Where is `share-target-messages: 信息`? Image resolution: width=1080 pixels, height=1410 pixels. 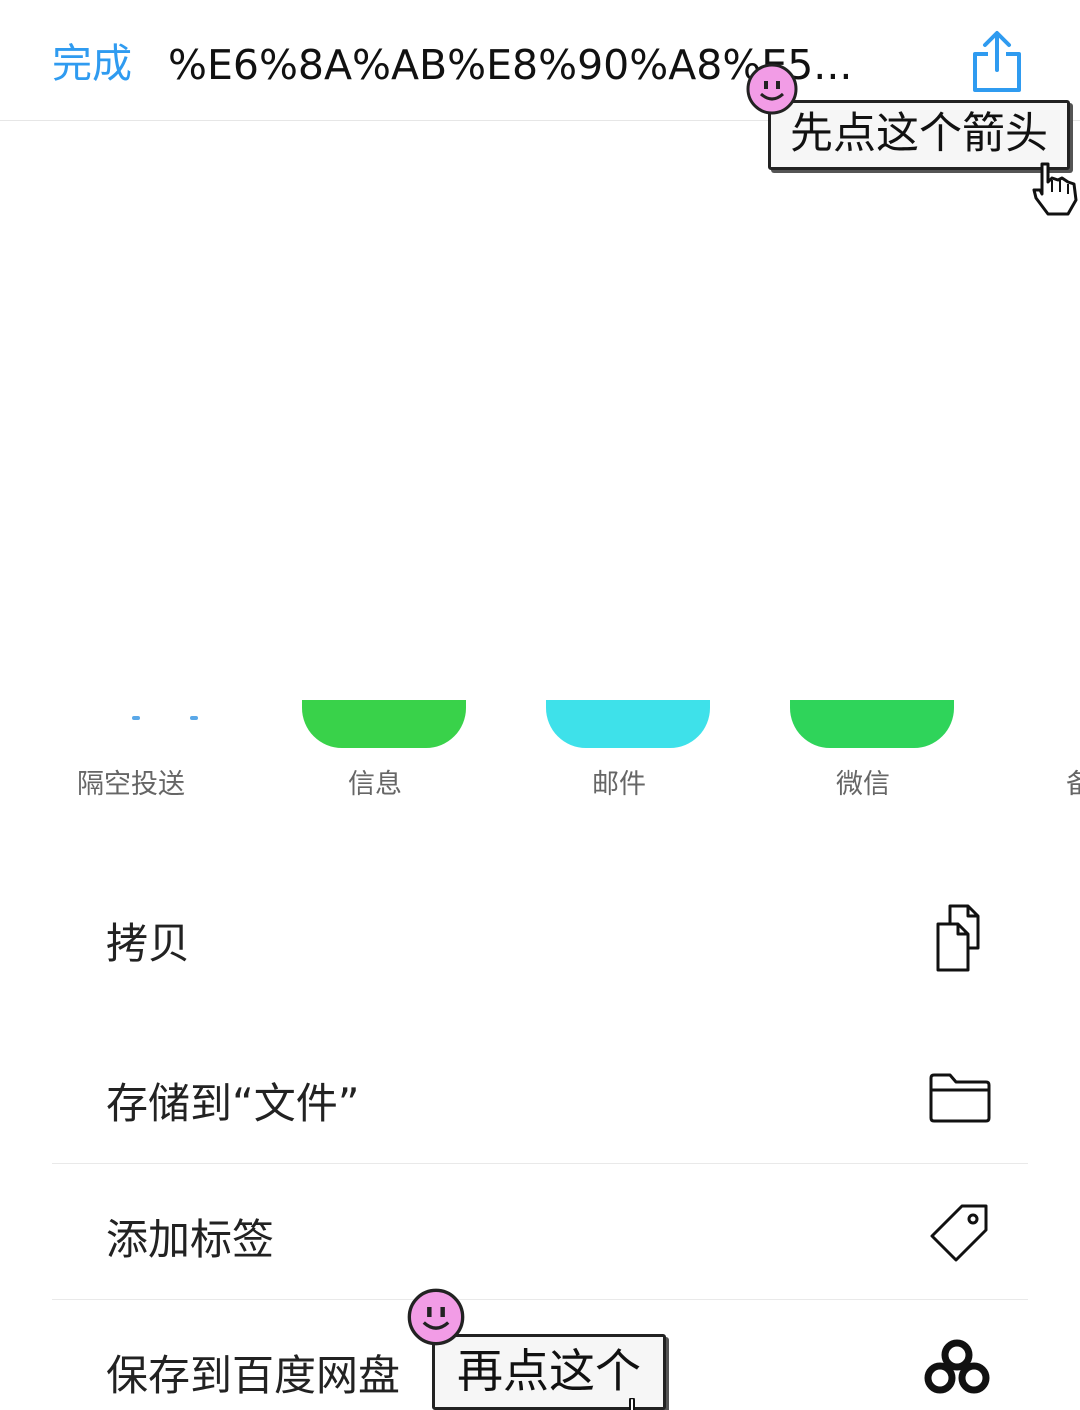
share-target-messages: 信息 is located at coordinates (375, 755).